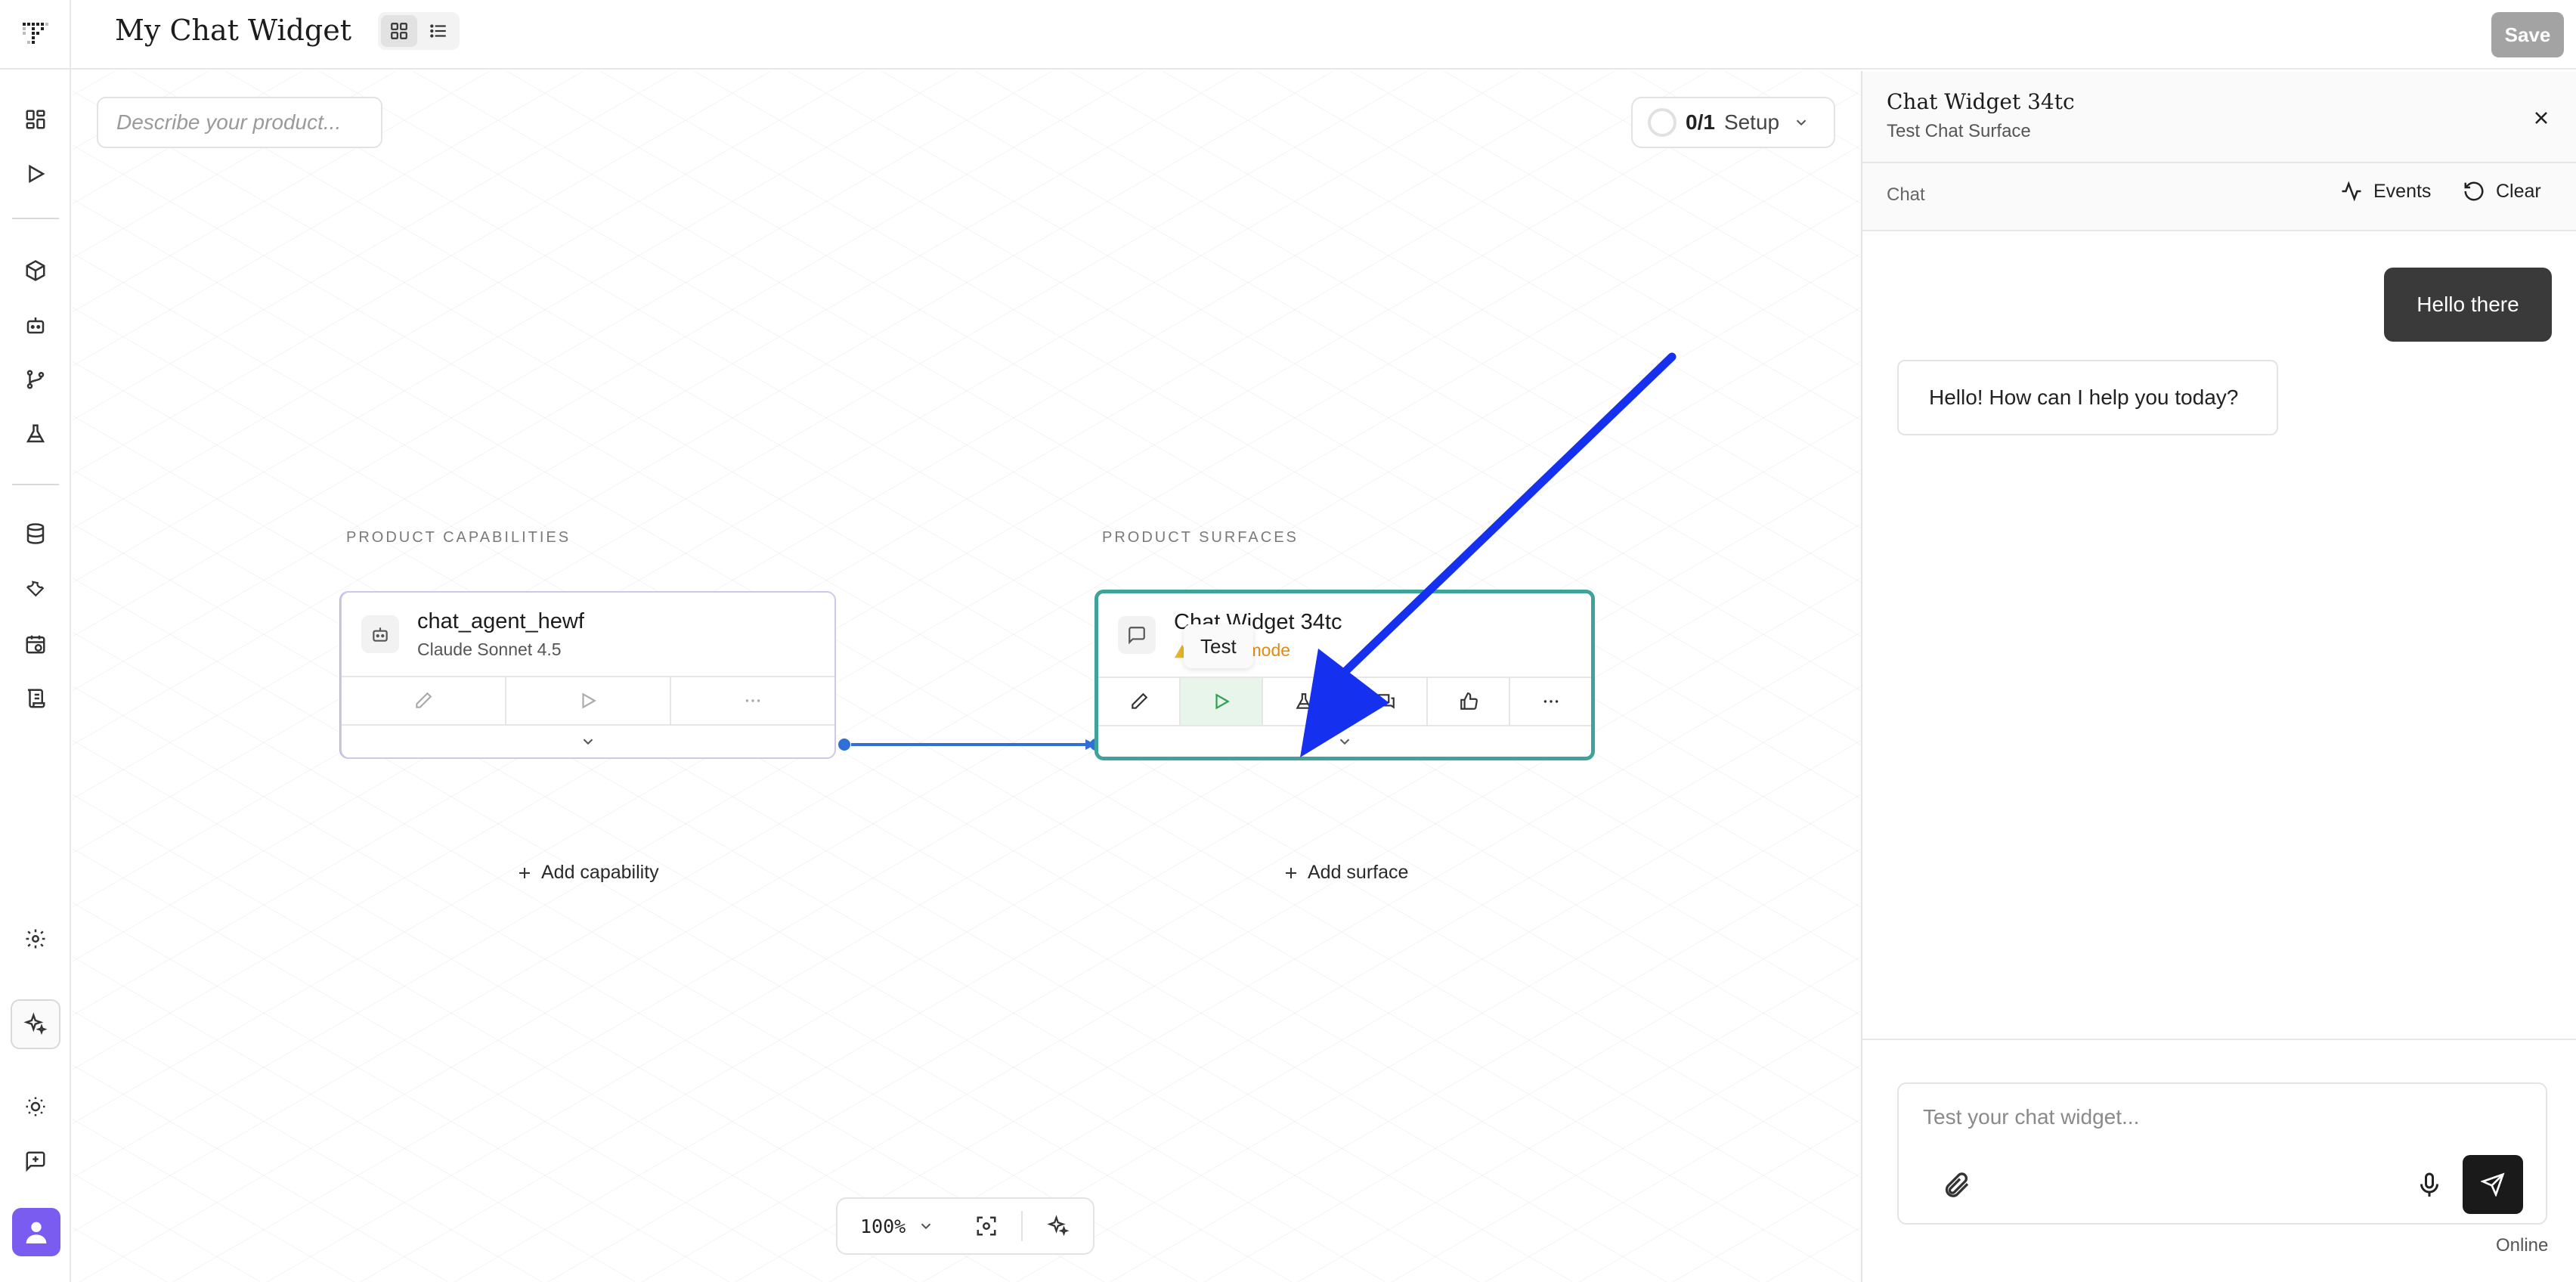 This screenshot has height=1282, width=2576. What do you see at coordinates (588, 675) in the screenshot?
I see `capability-card: chat_agent_hewf Claude Sonnet 4.5` at bounding box center [588, 675].